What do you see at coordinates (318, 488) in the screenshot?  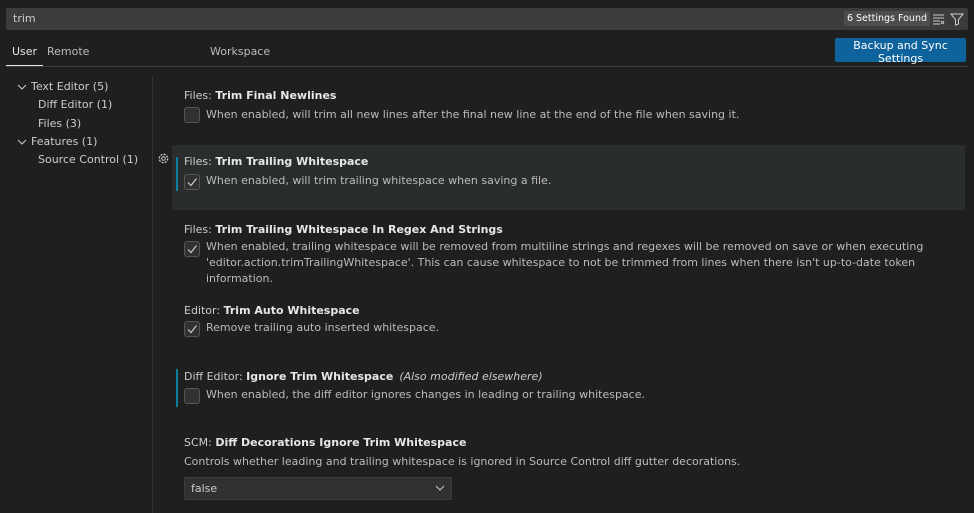 I see `scm-ignore-whitespace-select: false` at bounding box center [318, 488].